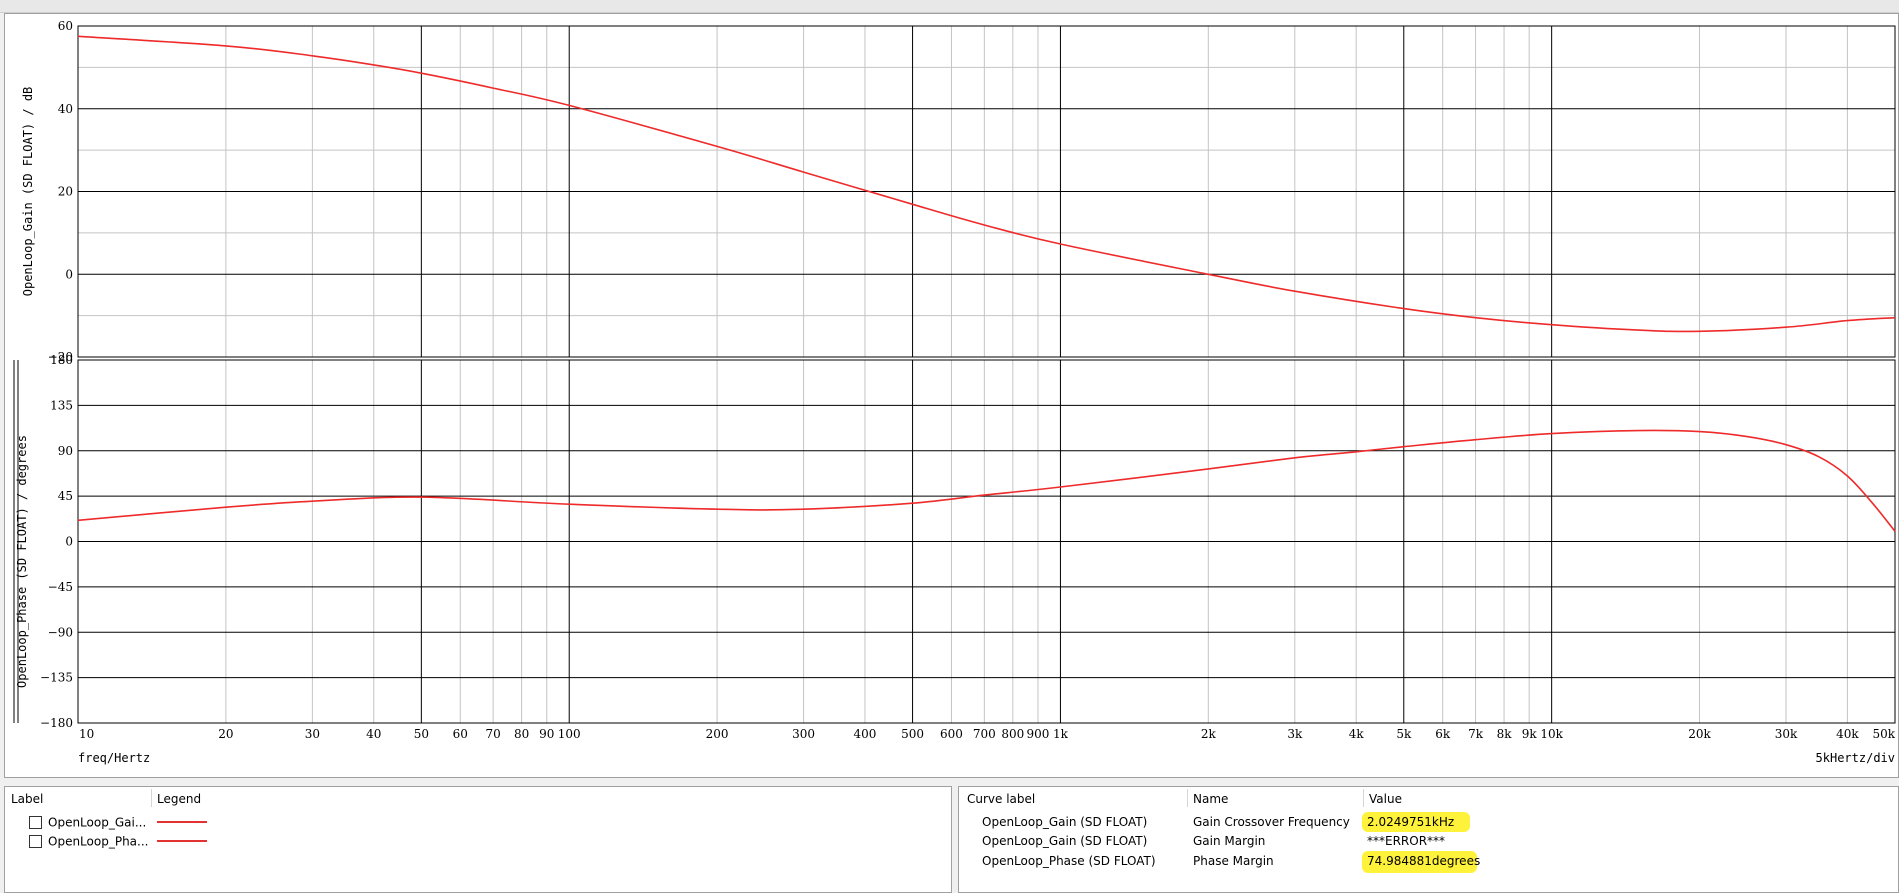 The image size is (1899, 893). I want to click on x-tick-label: 60, so click(460, 734).